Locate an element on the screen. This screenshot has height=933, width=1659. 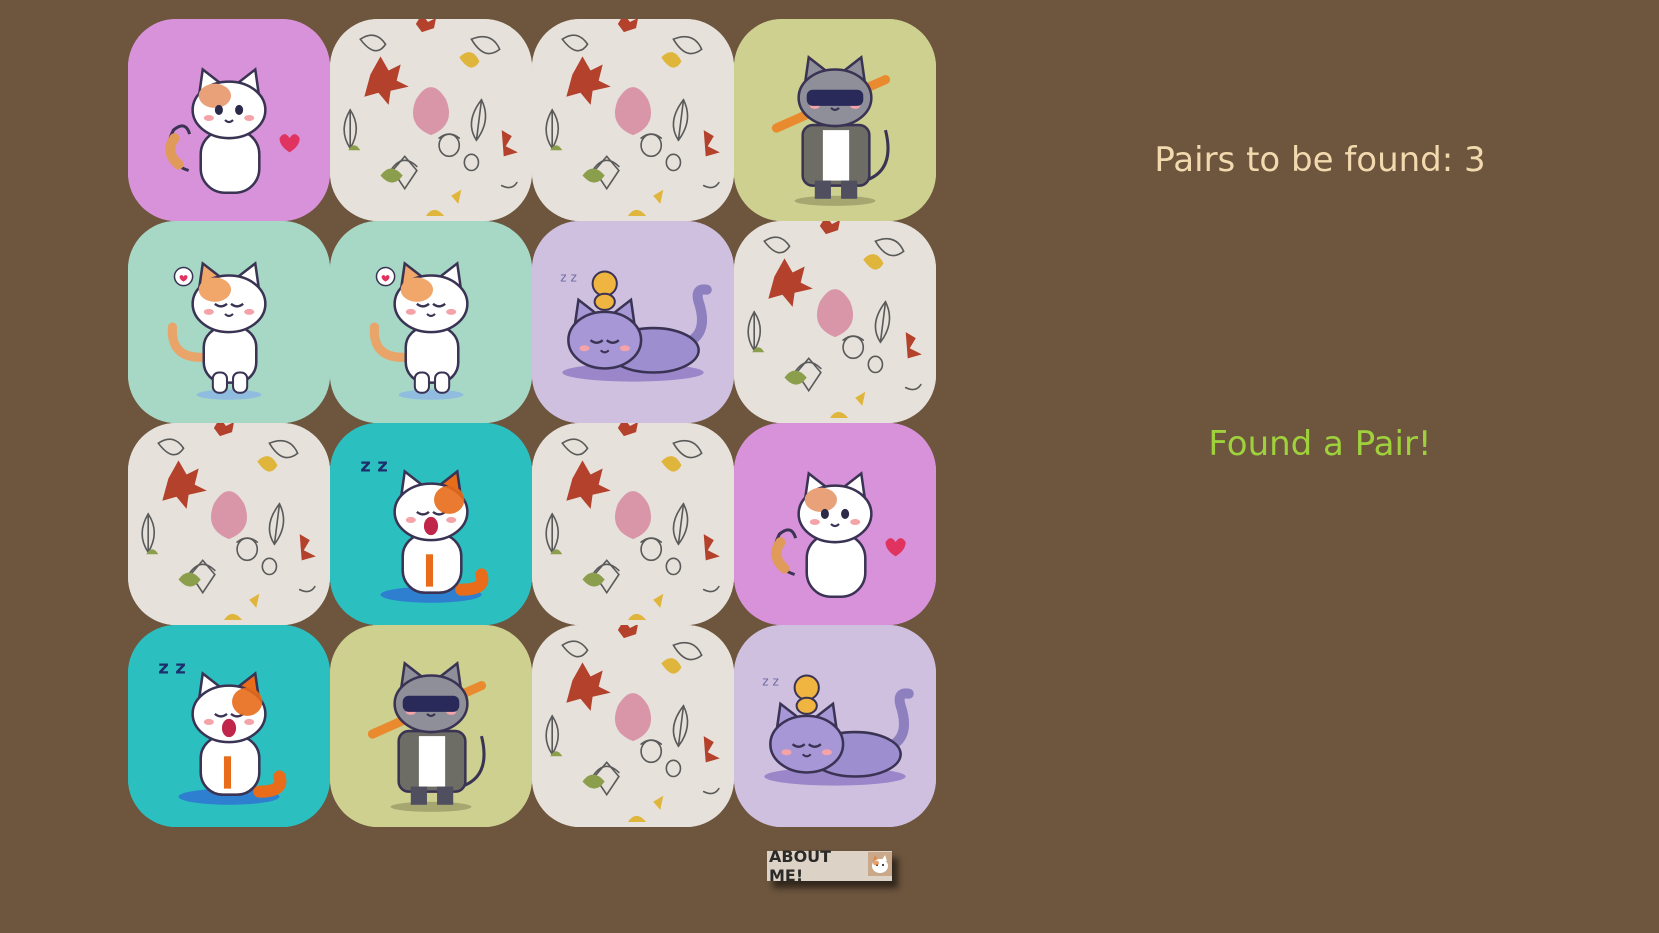
about-me-button: ABOUT ME! is located at coordinates (829, 866).